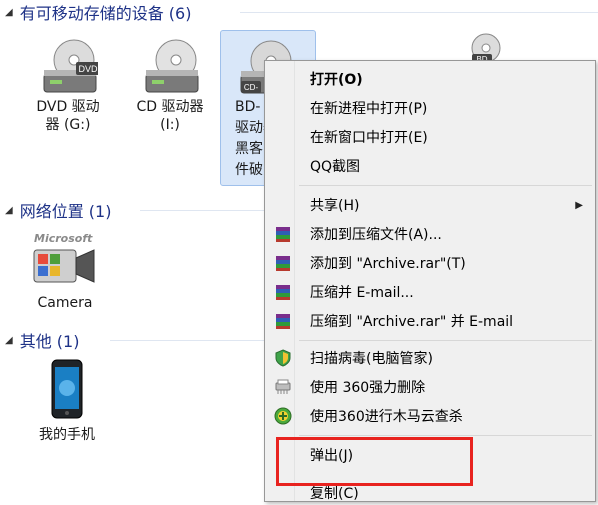 The width and height of the screenshot is (598, 505). I want to click on menu-item-scan-virus: 扫描病毒(电脑管家), so click(430, 358).